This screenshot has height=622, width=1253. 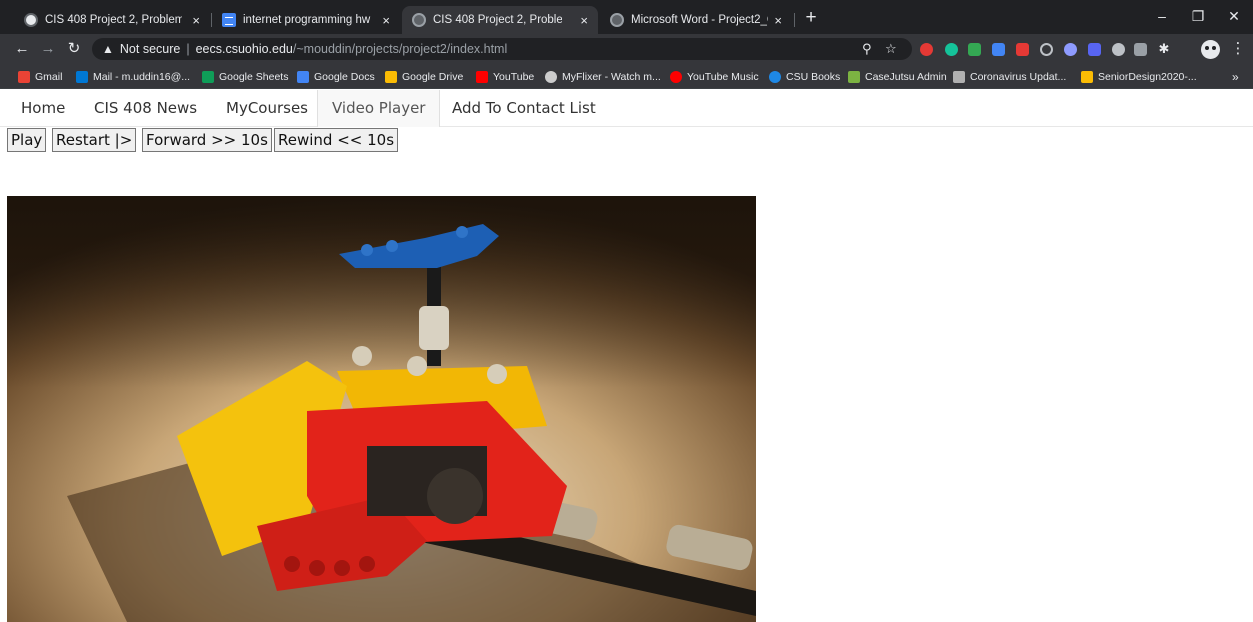 What do you see at coordinates (794, 20) in the screenshot?
I see `tab-separator` at bounding box center [794, 20].